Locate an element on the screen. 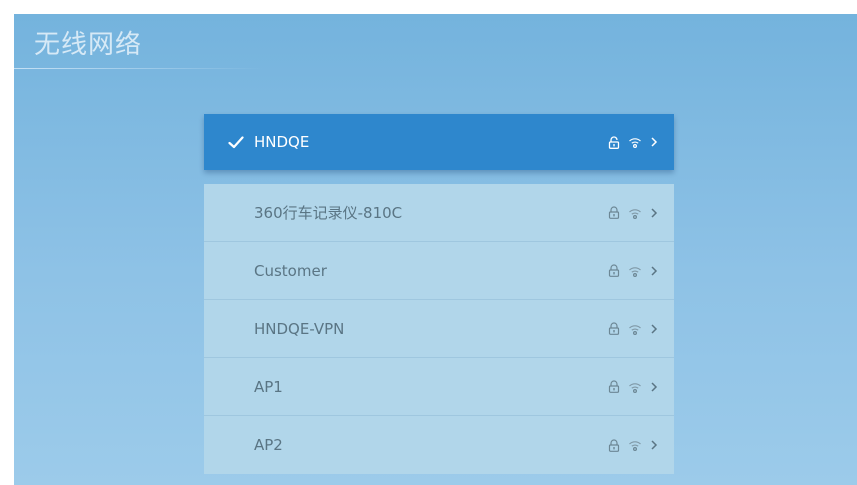 This screenshot has height=485, width=857. network-row: 360行车记录仪-810C is located at coordinates (439, 213).